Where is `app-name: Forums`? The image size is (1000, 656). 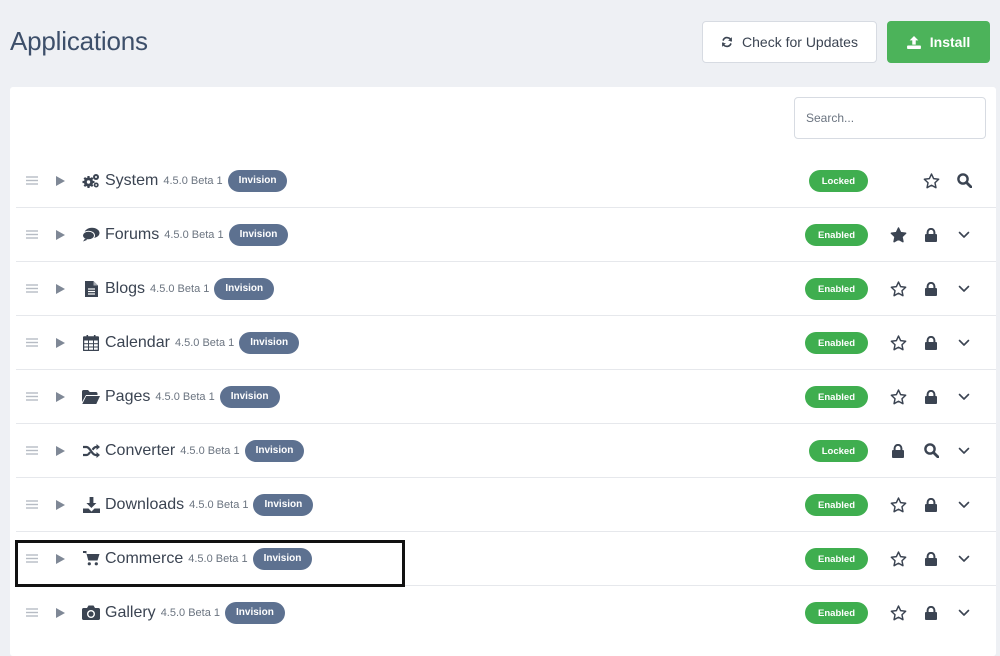 app-name: Forums is located at coordinates (132, 234).